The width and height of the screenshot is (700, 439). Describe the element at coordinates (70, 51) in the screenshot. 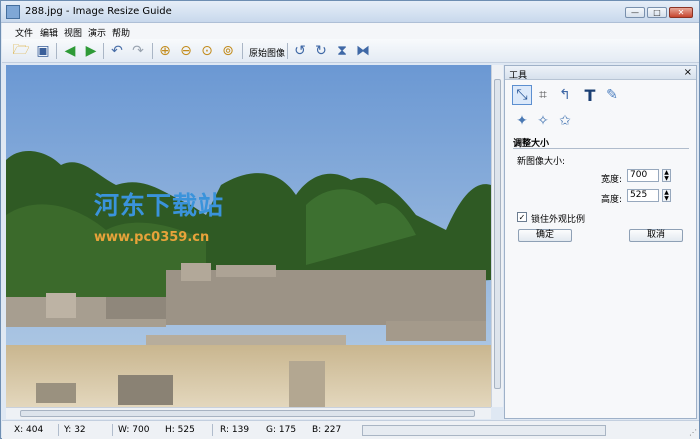

I see `back-arrow-icon: ◀` at that location.